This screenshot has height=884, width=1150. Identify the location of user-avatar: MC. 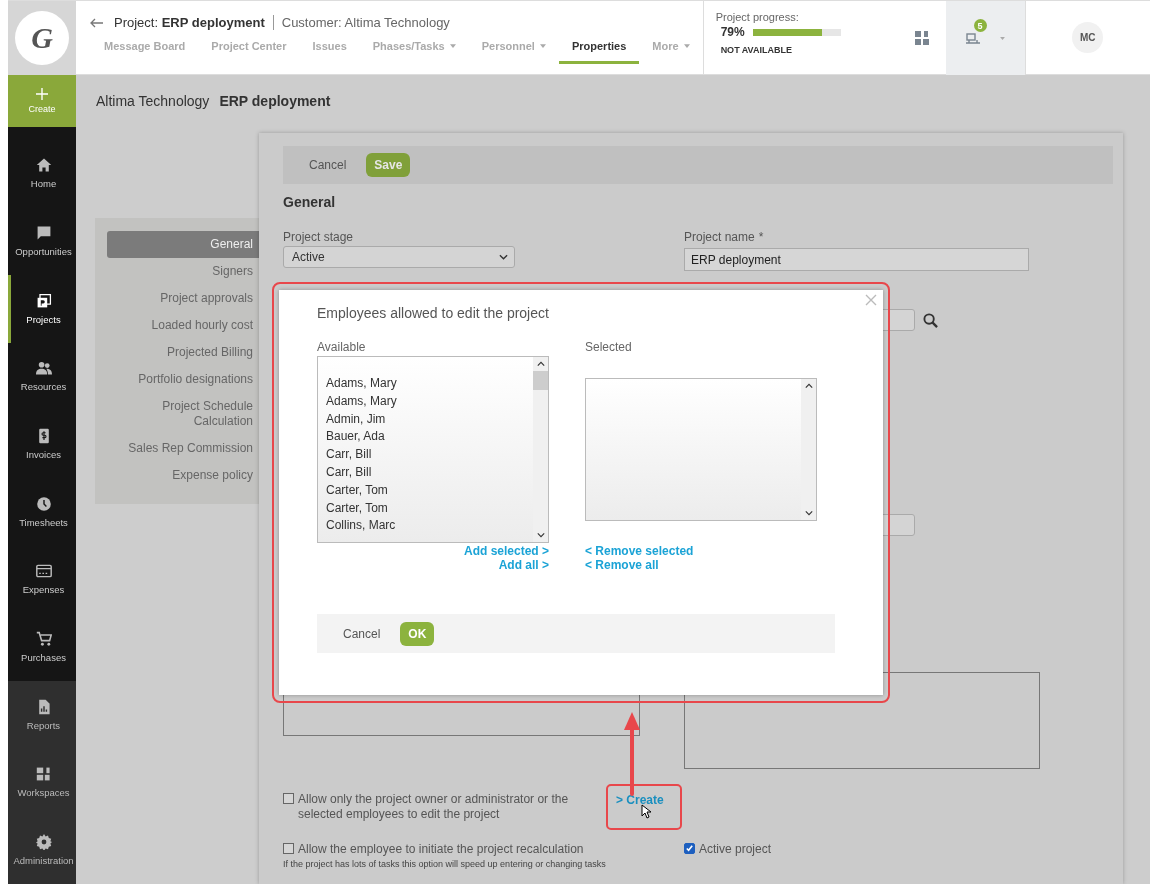
(1088, 37).